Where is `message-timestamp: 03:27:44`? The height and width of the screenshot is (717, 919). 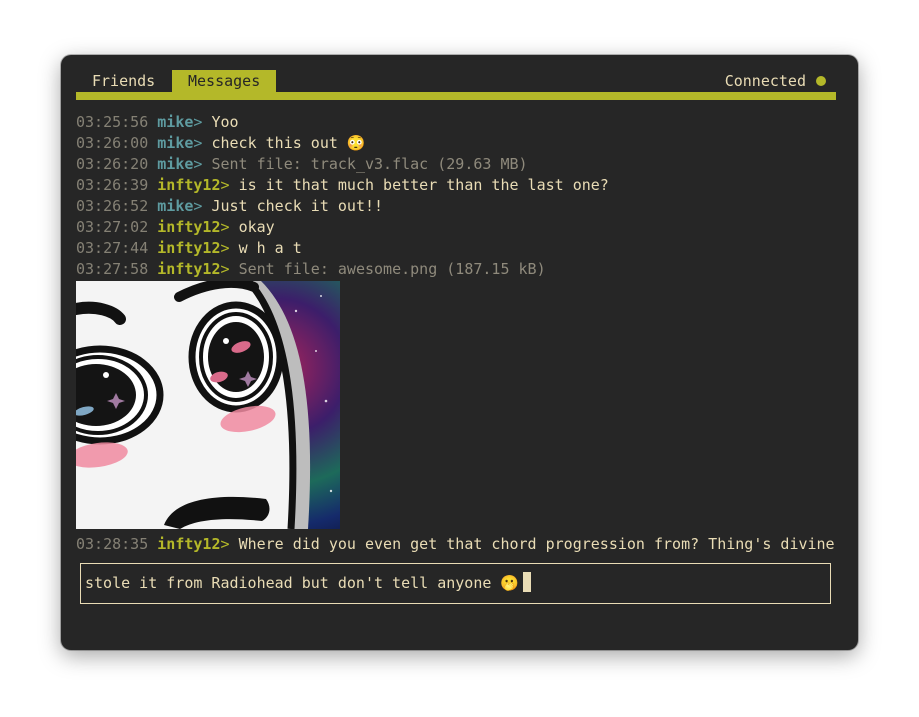 message-timestamp: 03:27:44 is located at coordinates (112, 248).